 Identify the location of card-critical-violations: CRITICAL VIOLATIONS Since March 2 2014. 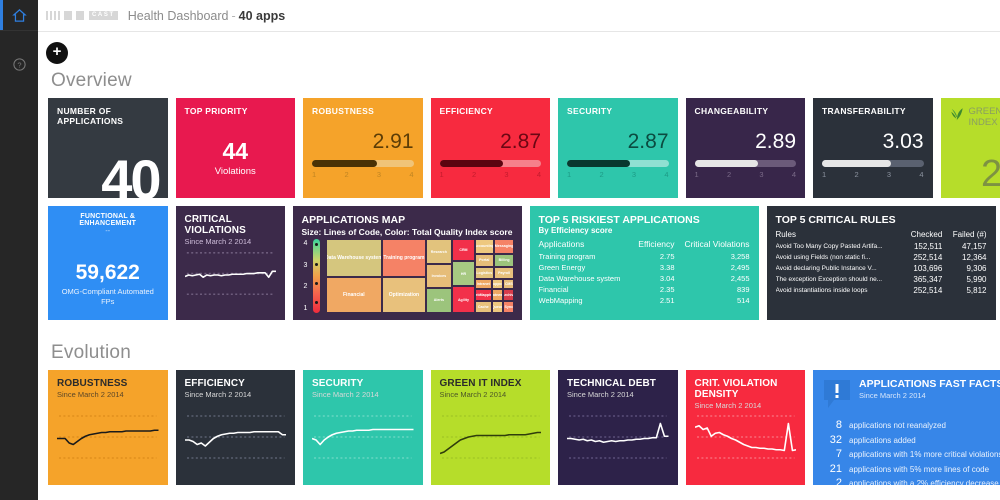
(230, 263).